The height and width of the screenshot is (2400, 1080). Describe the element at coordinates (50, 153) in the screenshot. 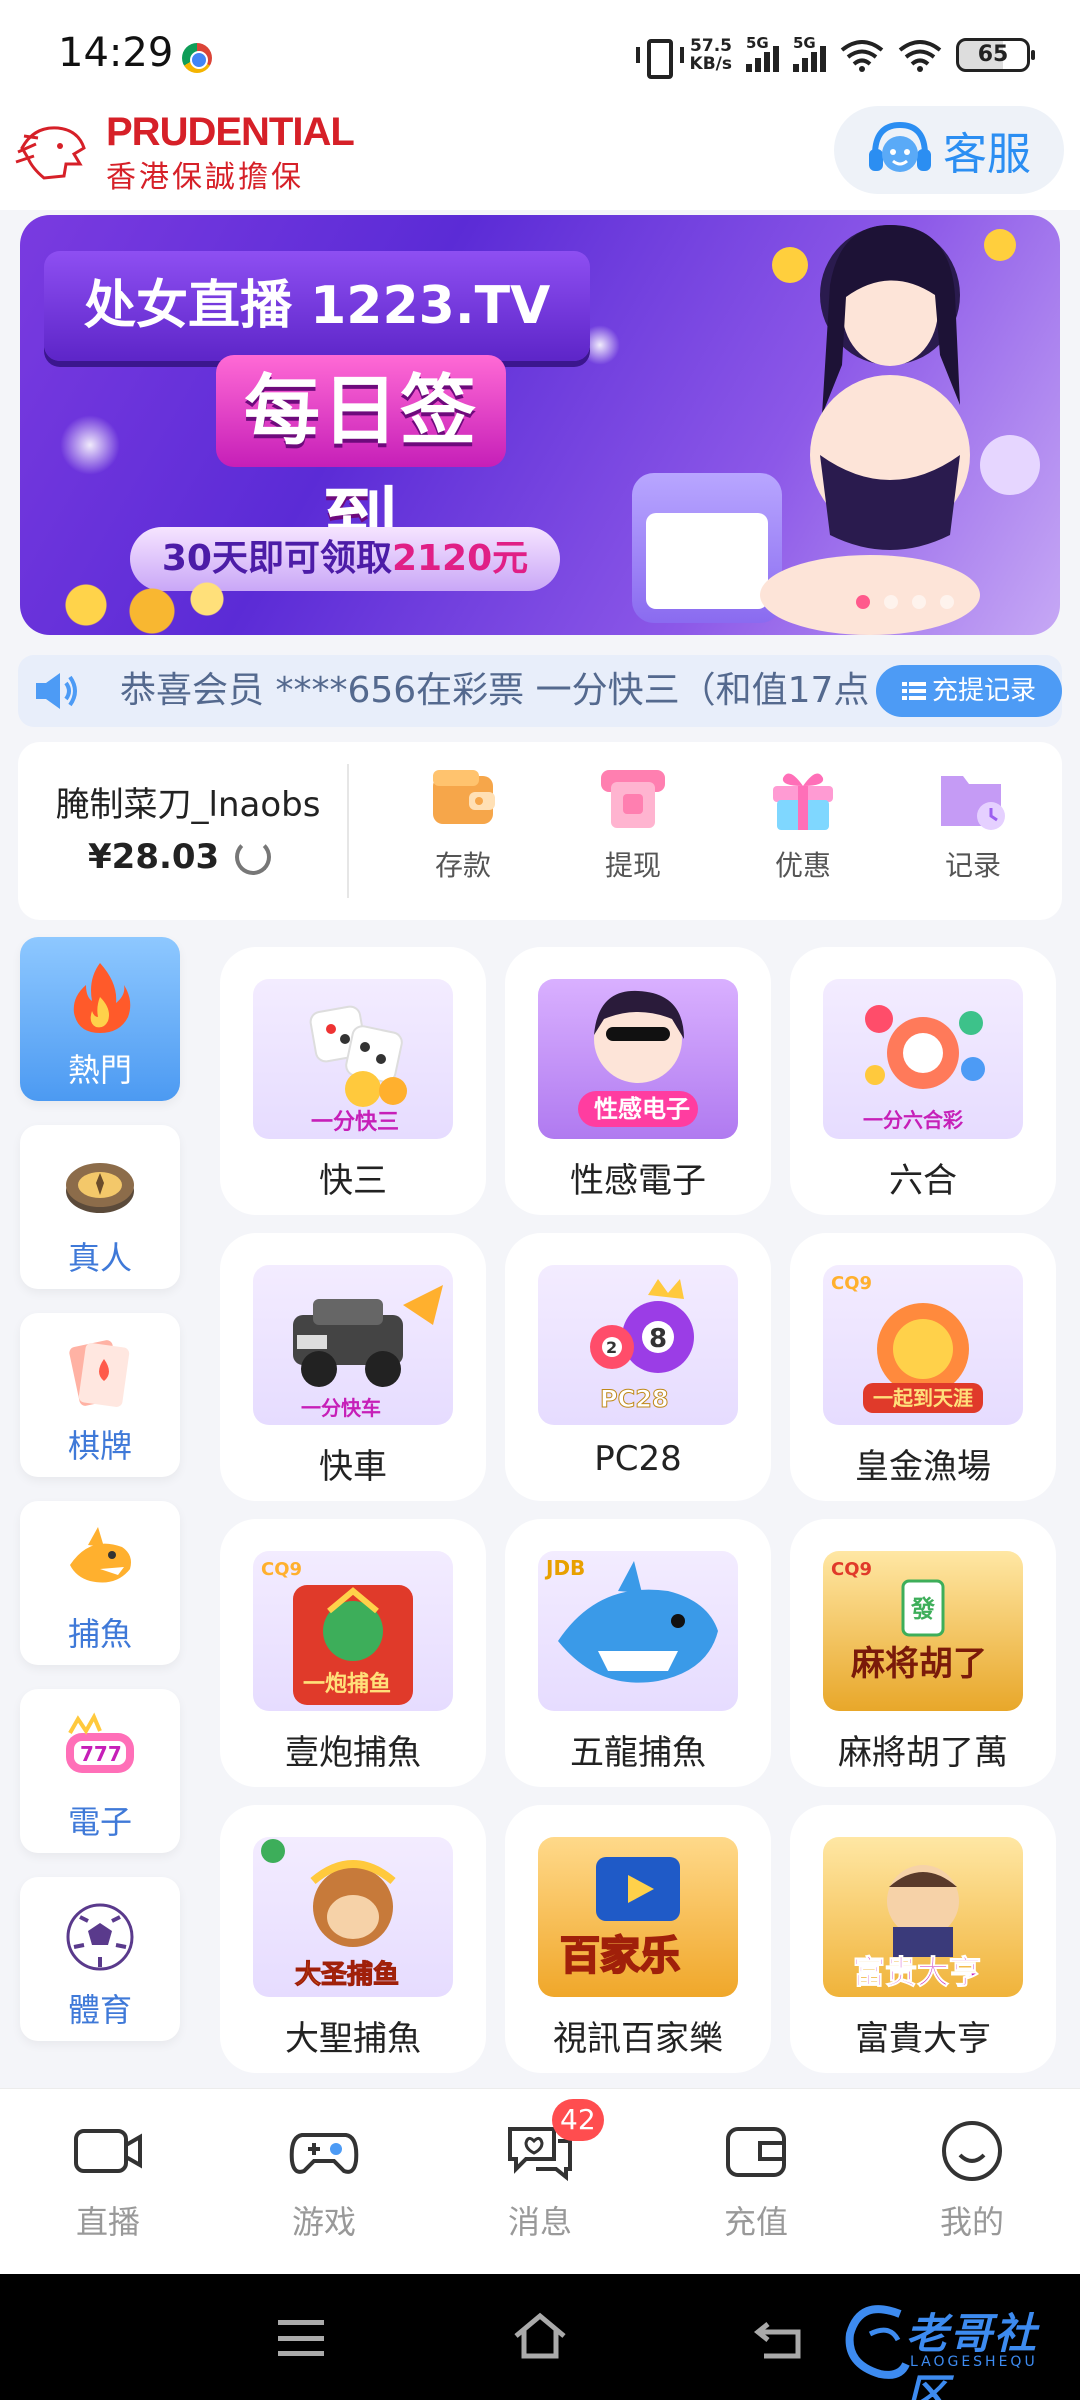

I see `prudential-head-icon` at that location.